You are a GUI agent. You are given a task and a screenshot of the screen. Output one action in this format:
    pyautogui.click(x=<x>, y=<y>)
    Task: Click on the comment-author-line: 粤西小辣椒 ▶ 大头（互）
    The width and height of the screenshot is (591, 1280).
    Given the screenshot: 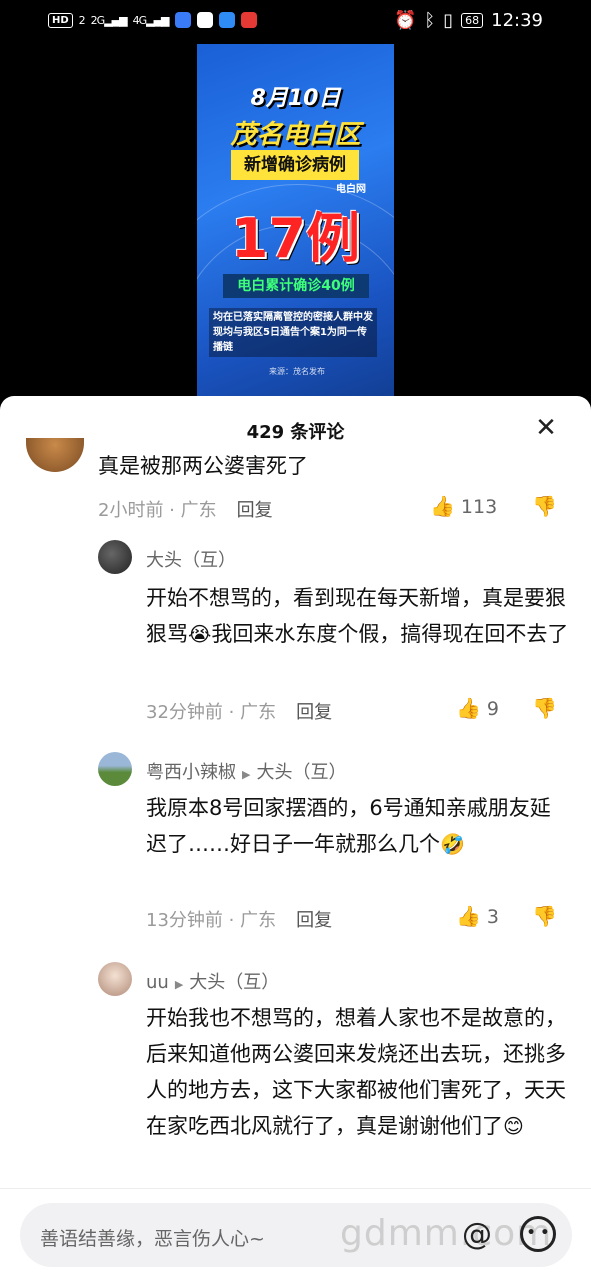 What is the action you would take?
    pyautogui.click(x=246, y=771)
    